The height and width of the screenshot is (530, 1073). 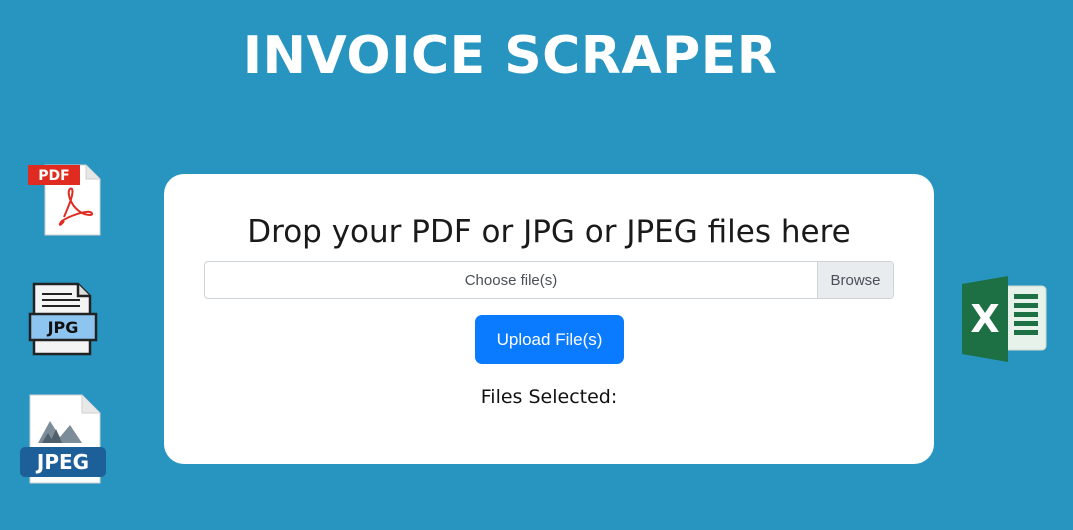 What do you see at coordinates (855, 280) in the screenshot?
I see `browse-button: Browse` at bounding box center [855, 280].